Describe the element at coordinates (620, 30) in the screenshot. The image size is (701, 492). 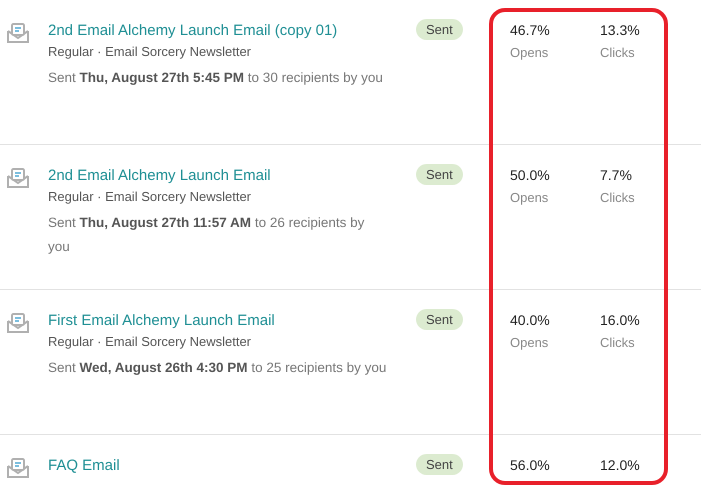
I see `clicks-rate: 13.3%` at that location.